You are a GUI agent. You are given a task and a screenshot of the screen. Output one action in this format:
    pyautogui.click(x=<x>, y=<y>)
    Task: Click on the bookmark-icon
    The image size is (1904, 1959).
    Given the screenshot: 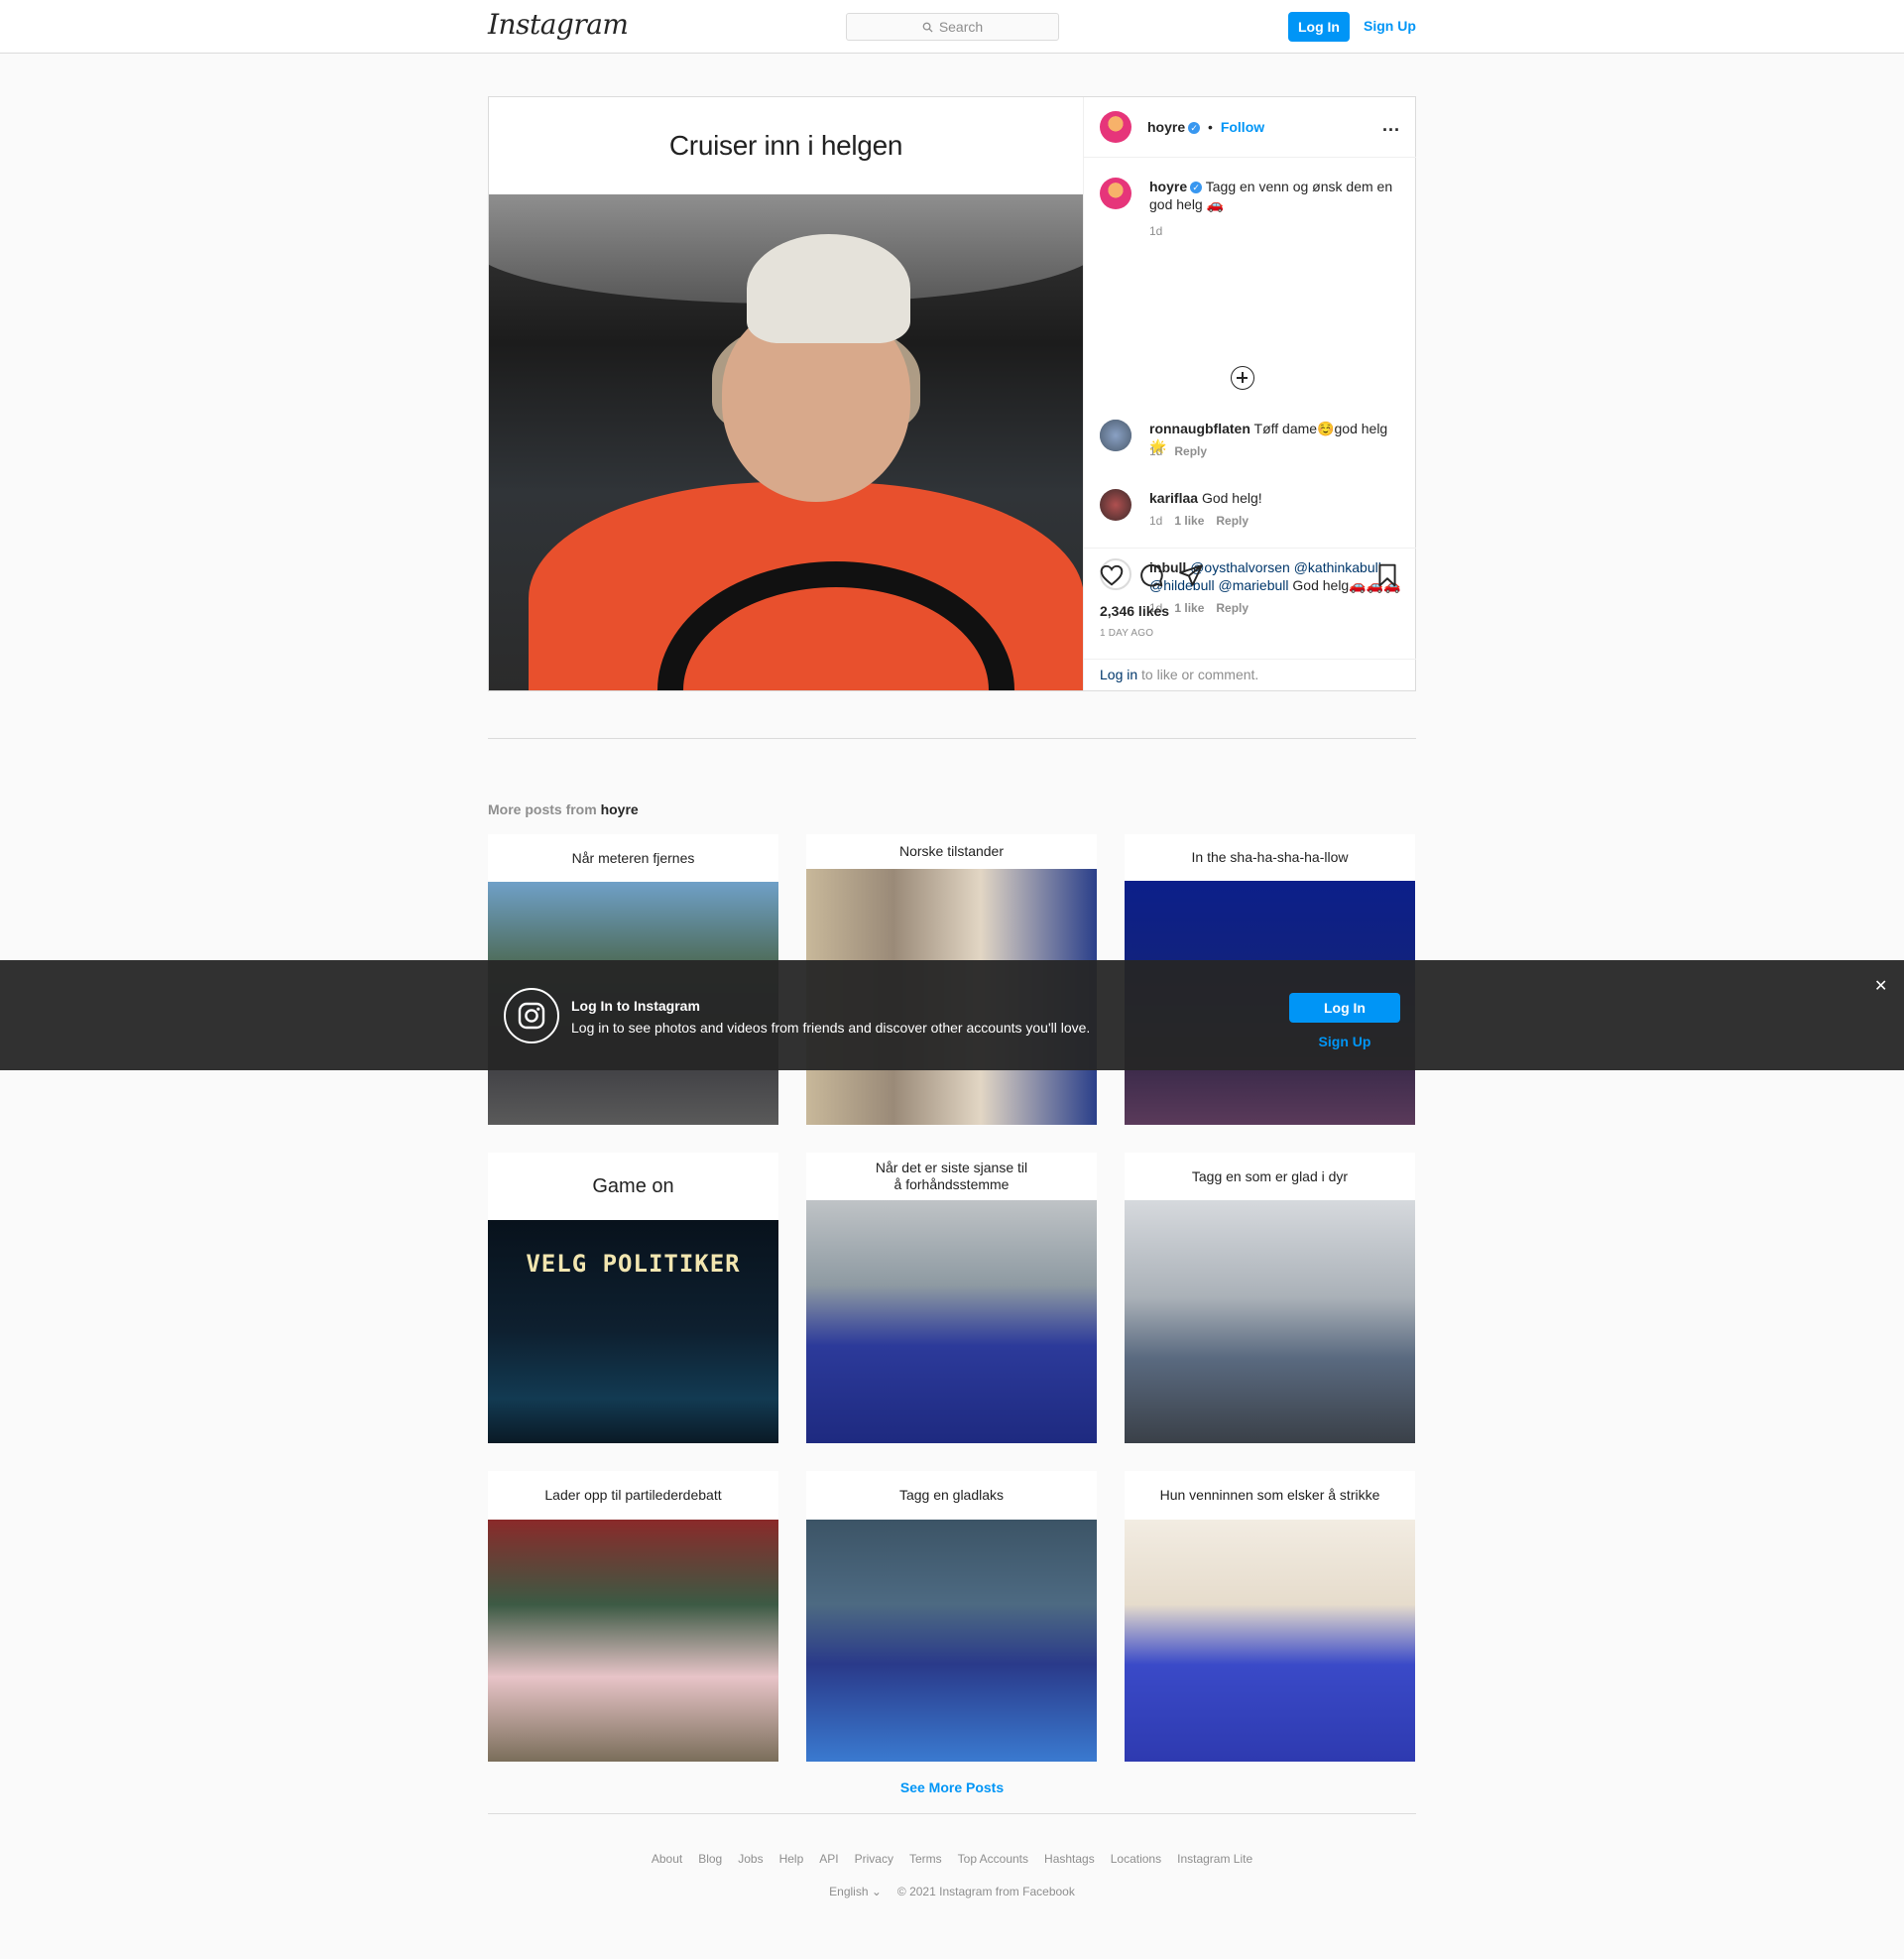 What is the action you would take?
    pyautogui.click(x=1387, y=575)
    